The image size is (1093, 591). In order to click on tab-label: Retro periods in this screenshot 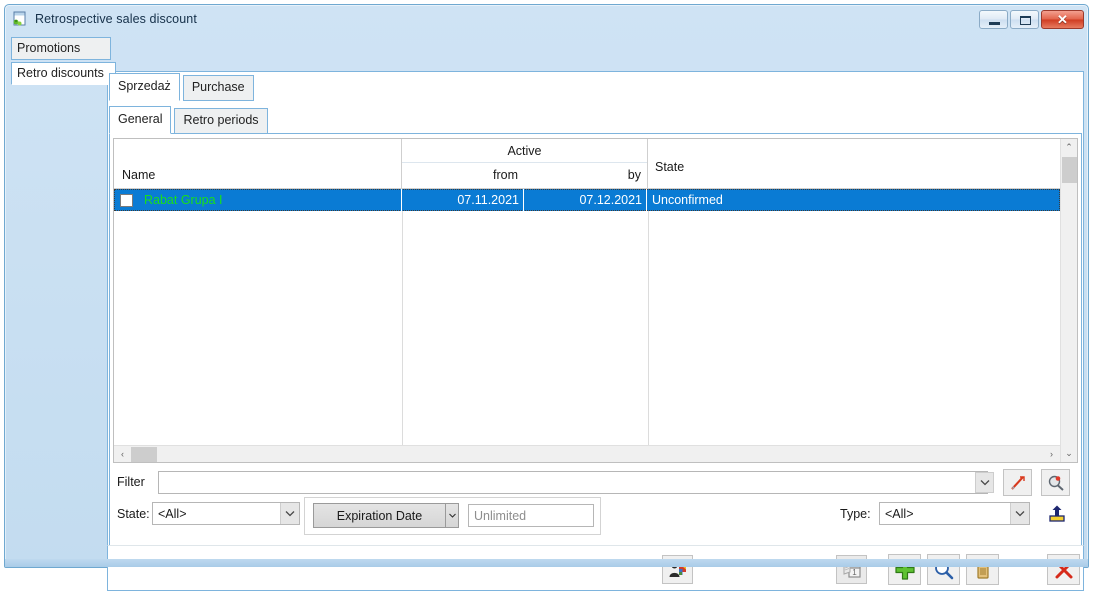, I will do `click(221, 120)`.